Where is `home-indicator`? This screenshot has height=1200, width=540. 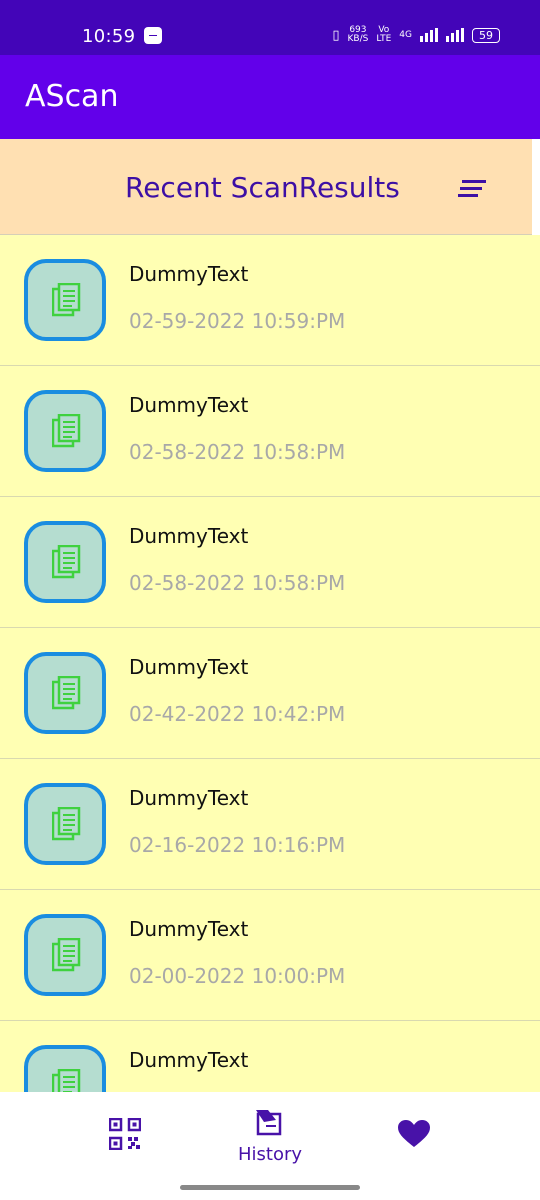
home-indicator is located at coordinates (270, 1187).